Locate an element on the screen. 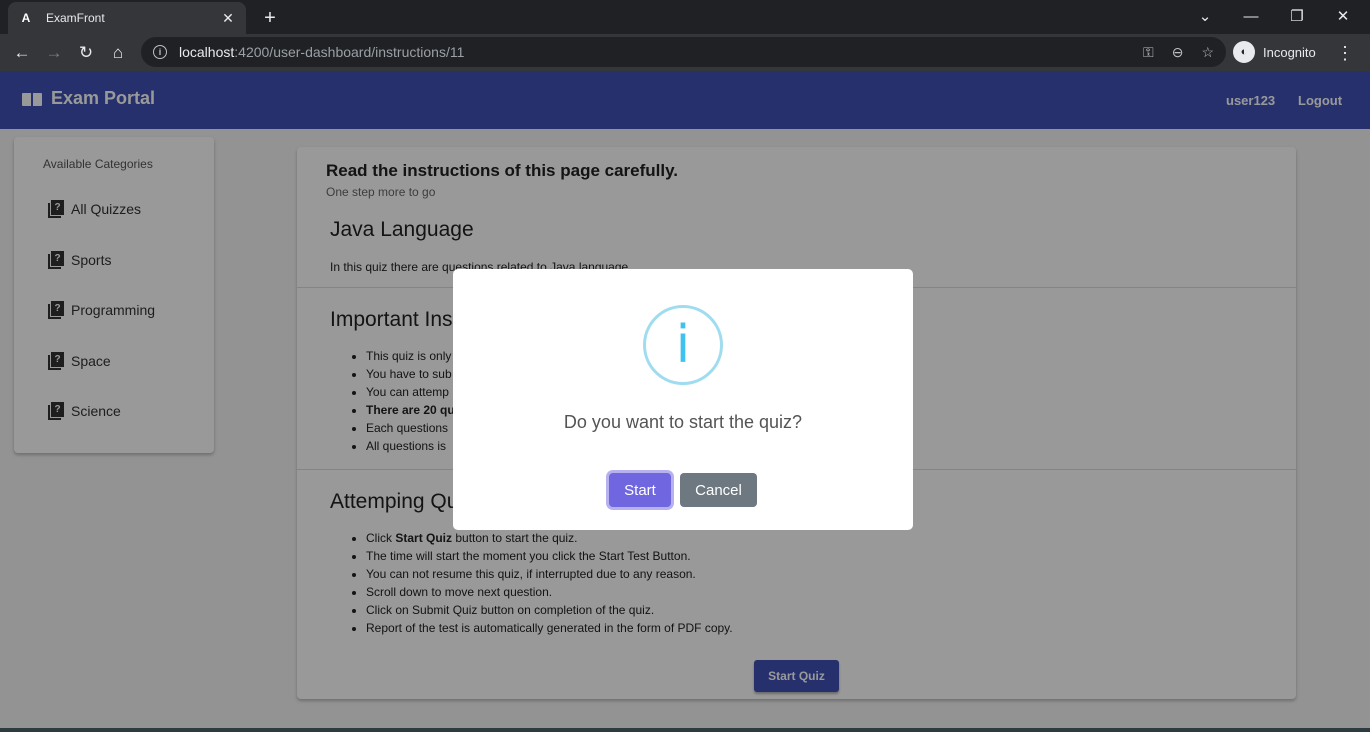 The width and height of the screenshot is (1370, 732). taskbar-strip is located at coordinates (685, 730).